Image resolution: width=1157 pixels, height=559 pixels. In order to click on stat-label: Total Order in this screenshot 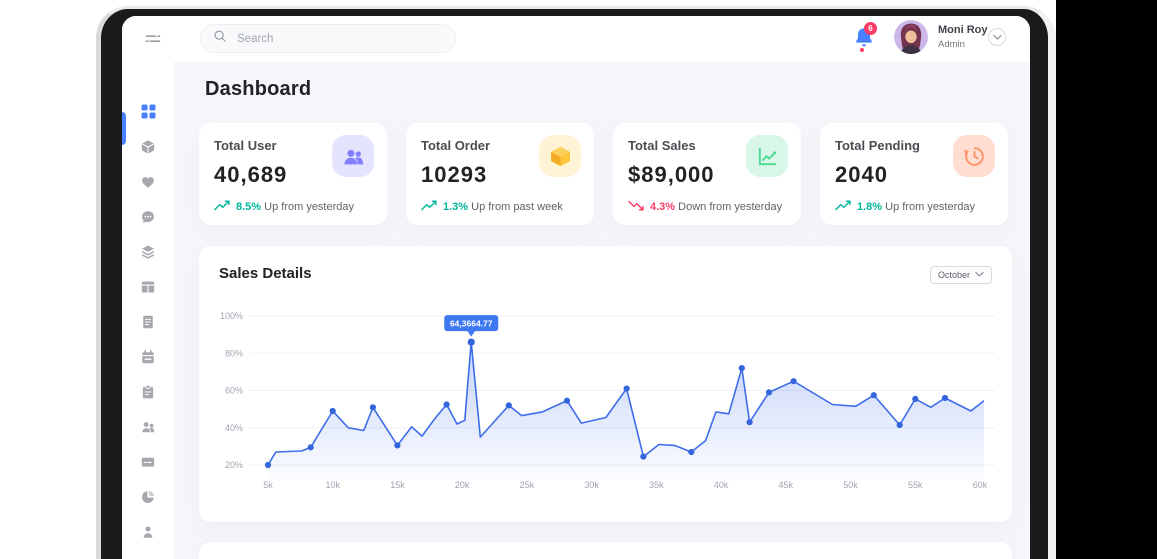, I will do `click(456, 145)`.